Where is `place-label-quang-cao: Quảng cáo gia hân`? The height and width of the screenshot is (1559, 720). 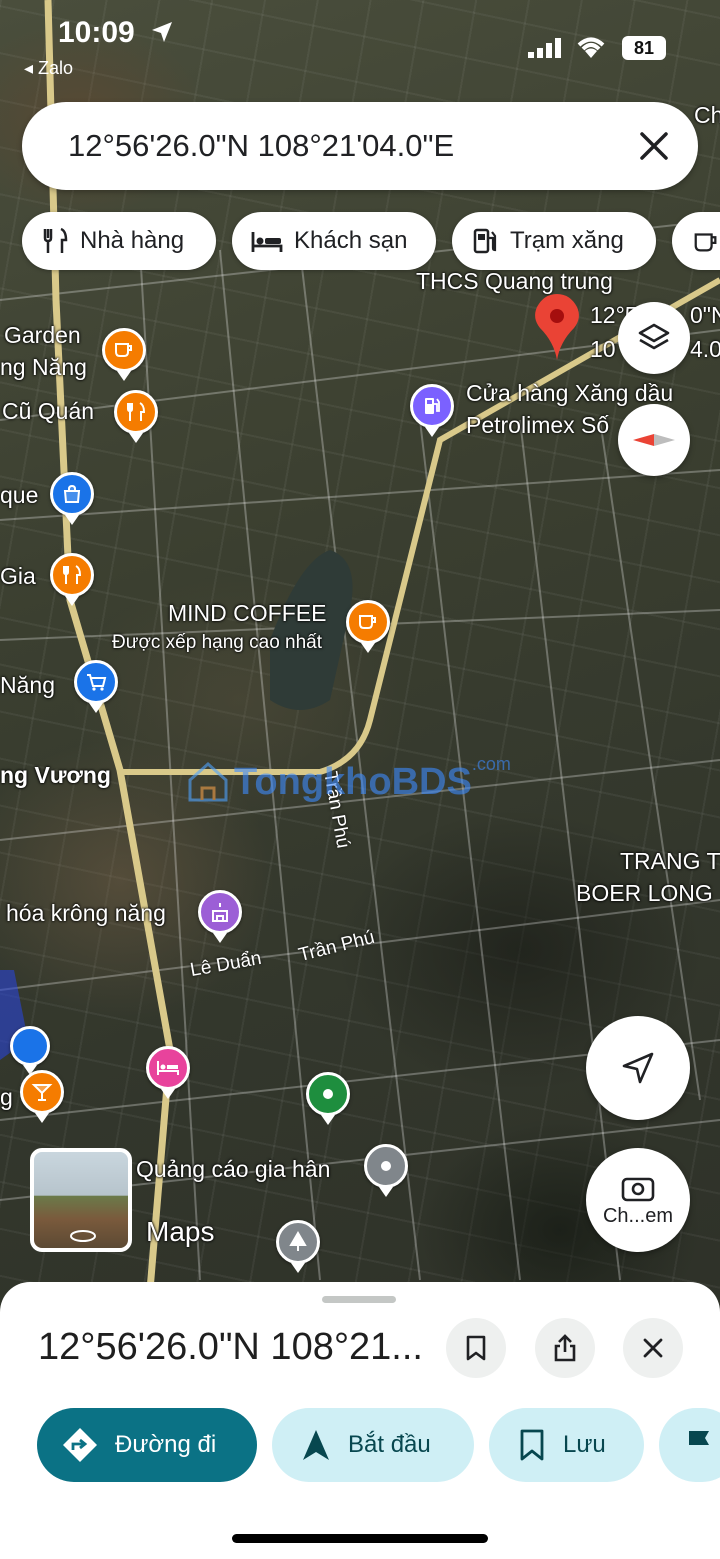 place-label-quang-cao: Quảng cáo gia hân is located at coordinates (233, 1169).